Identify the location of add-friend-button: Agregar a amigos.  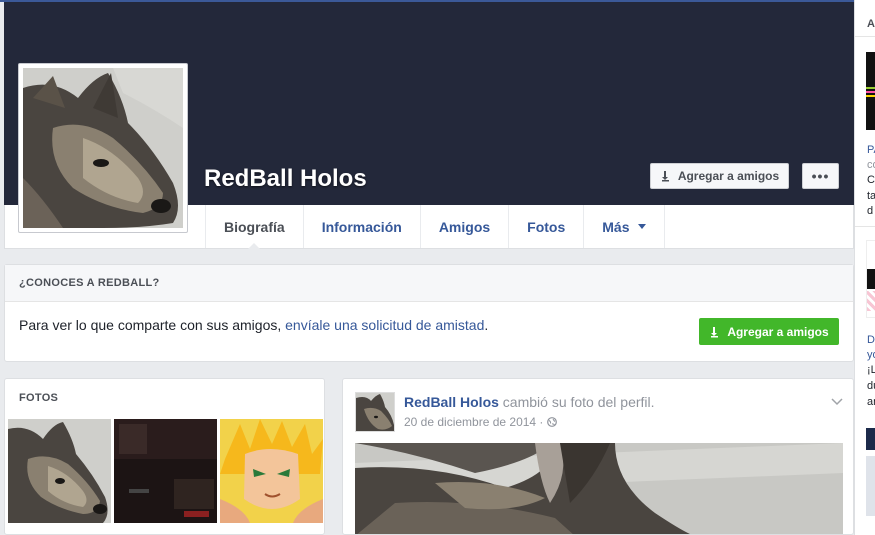
(719, 176).